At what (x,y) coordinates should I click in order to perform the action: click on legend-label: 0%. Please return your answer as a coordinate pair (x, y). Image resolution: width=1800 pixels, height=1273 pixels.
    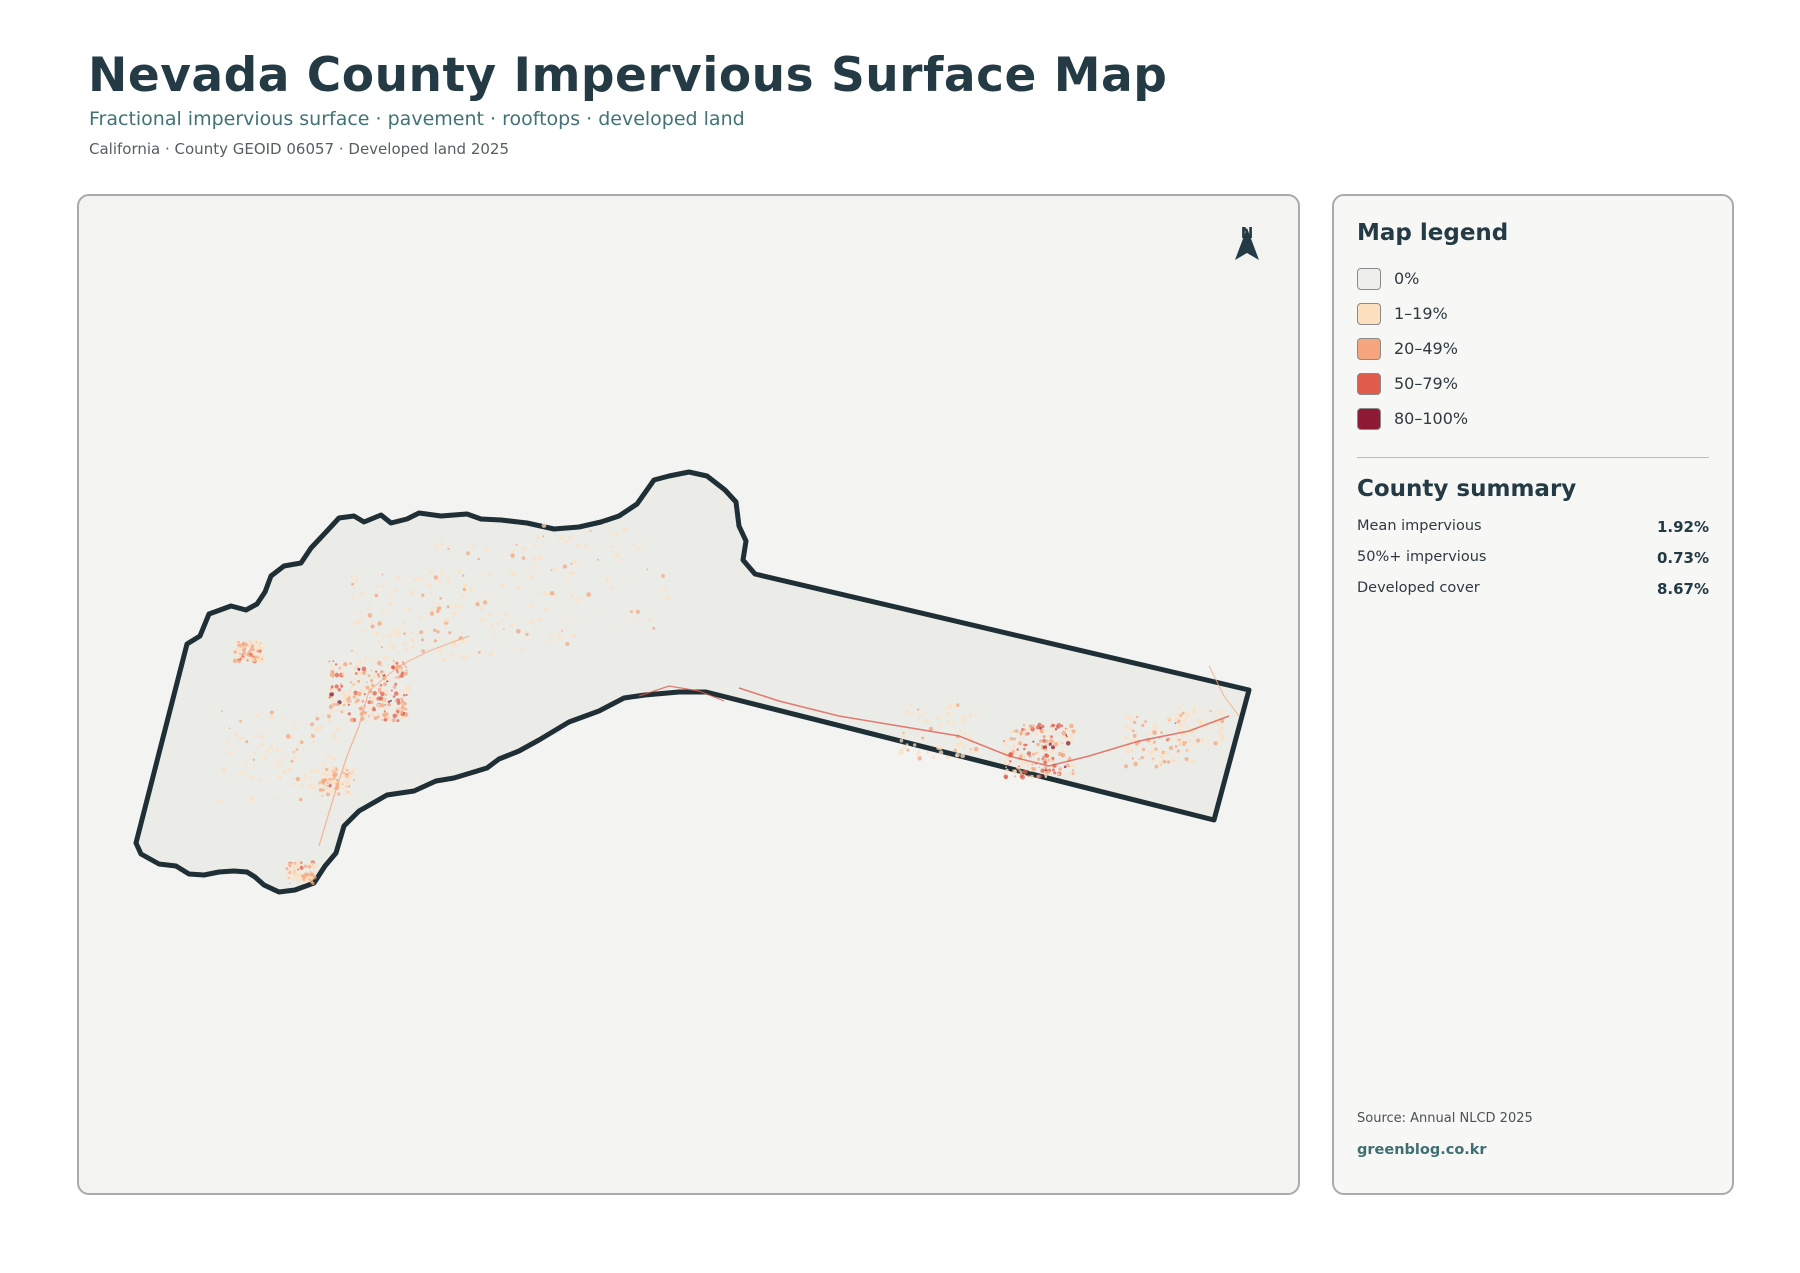
    Looking at the image, I should click on (1407, 278).